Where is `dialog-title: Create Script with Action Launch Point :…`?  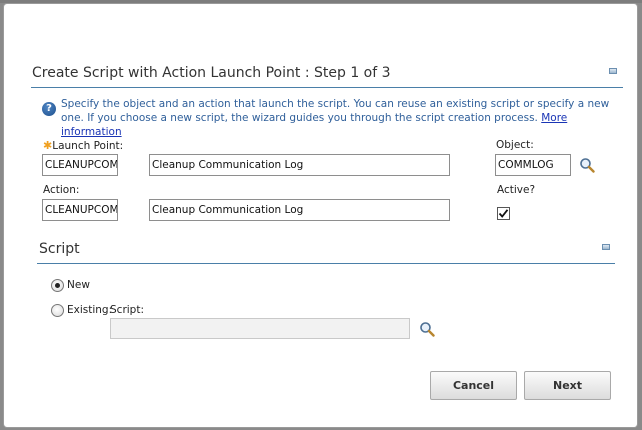
dialog-title: Create Script with Action Launch Point :… is located at coordinates (211, 73).